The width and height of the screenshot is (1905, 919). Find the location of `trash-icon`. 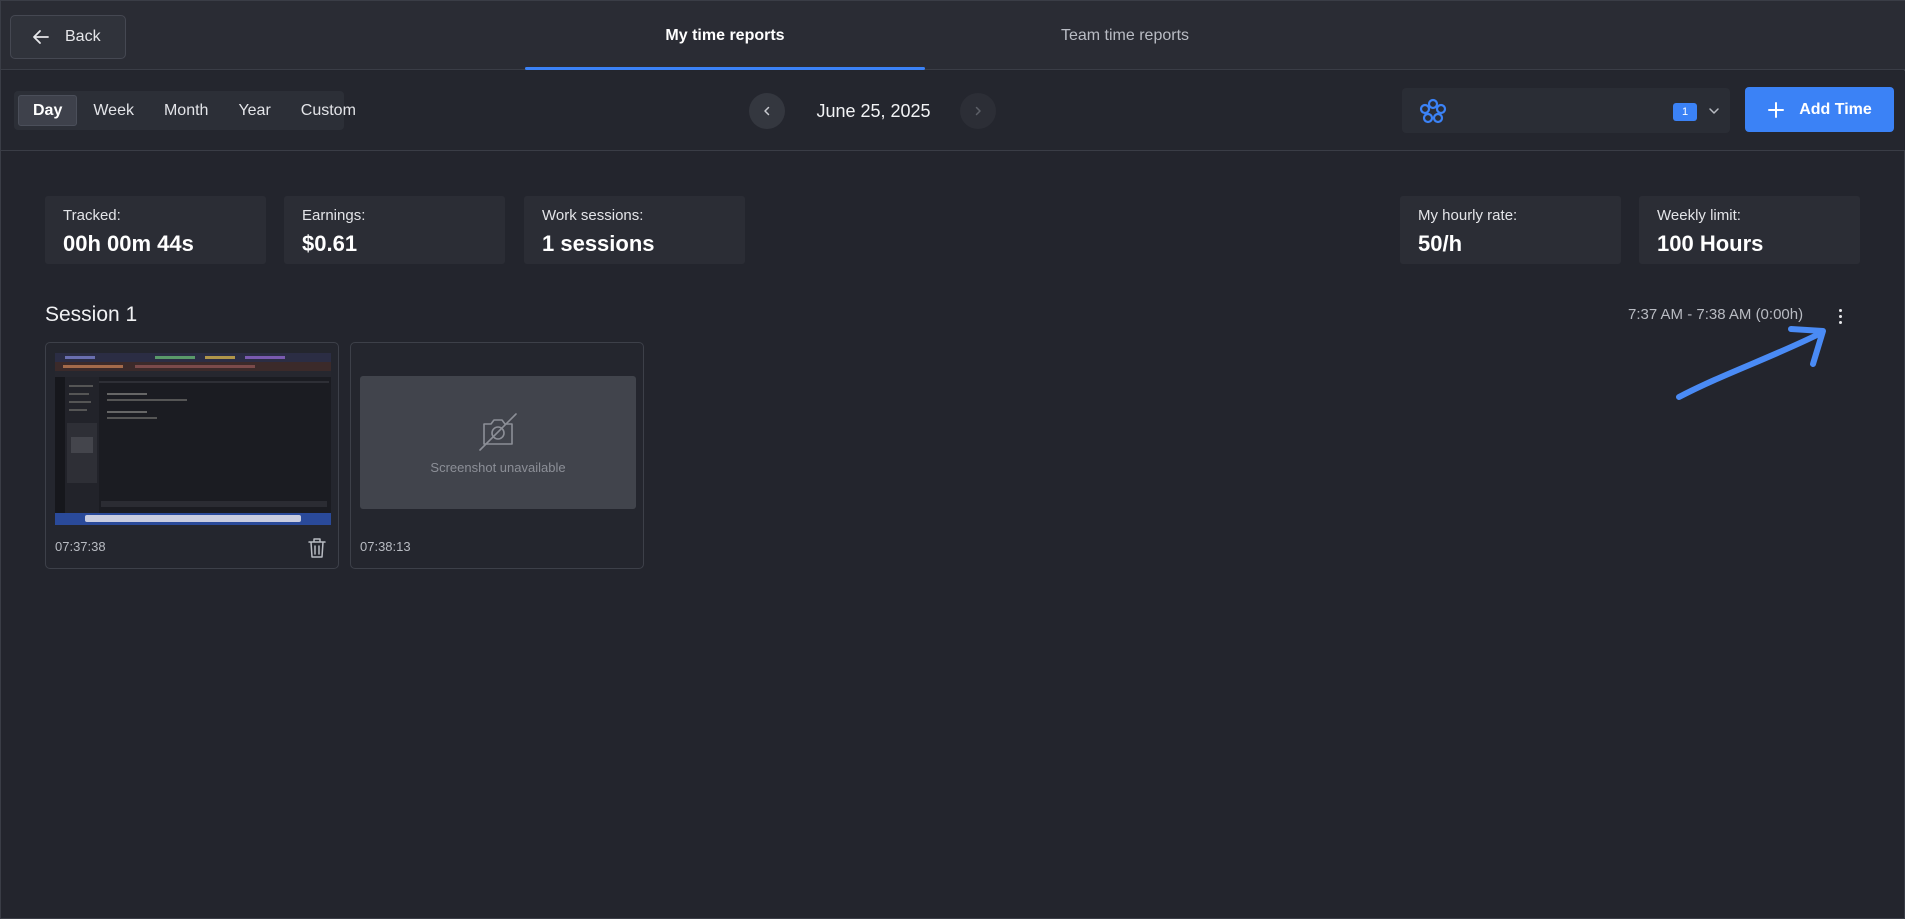

trash-icon is located at coordinates (317, 548).